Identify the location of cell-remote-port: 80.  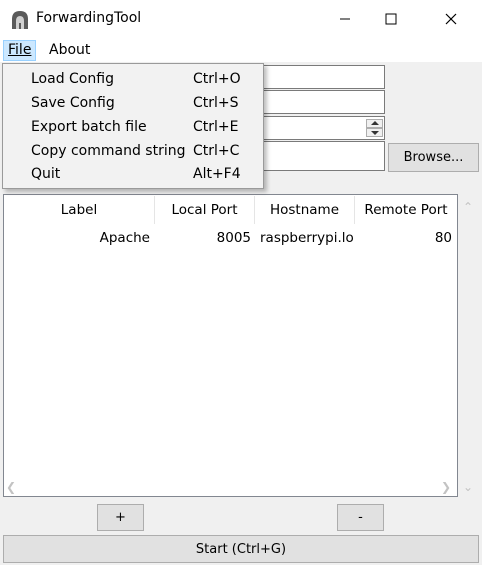
(443, 238).